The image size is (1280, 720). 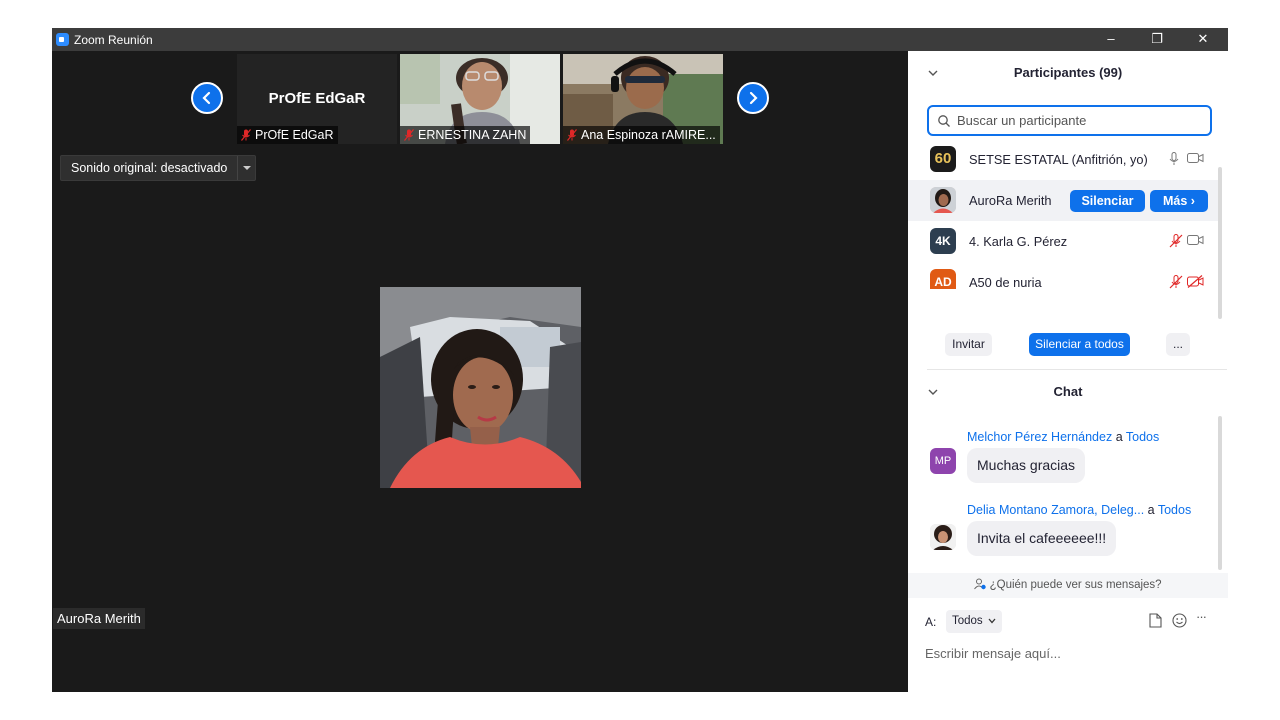 I want to click on window-title: Zoom Reunión, so click(x=113, y=40).